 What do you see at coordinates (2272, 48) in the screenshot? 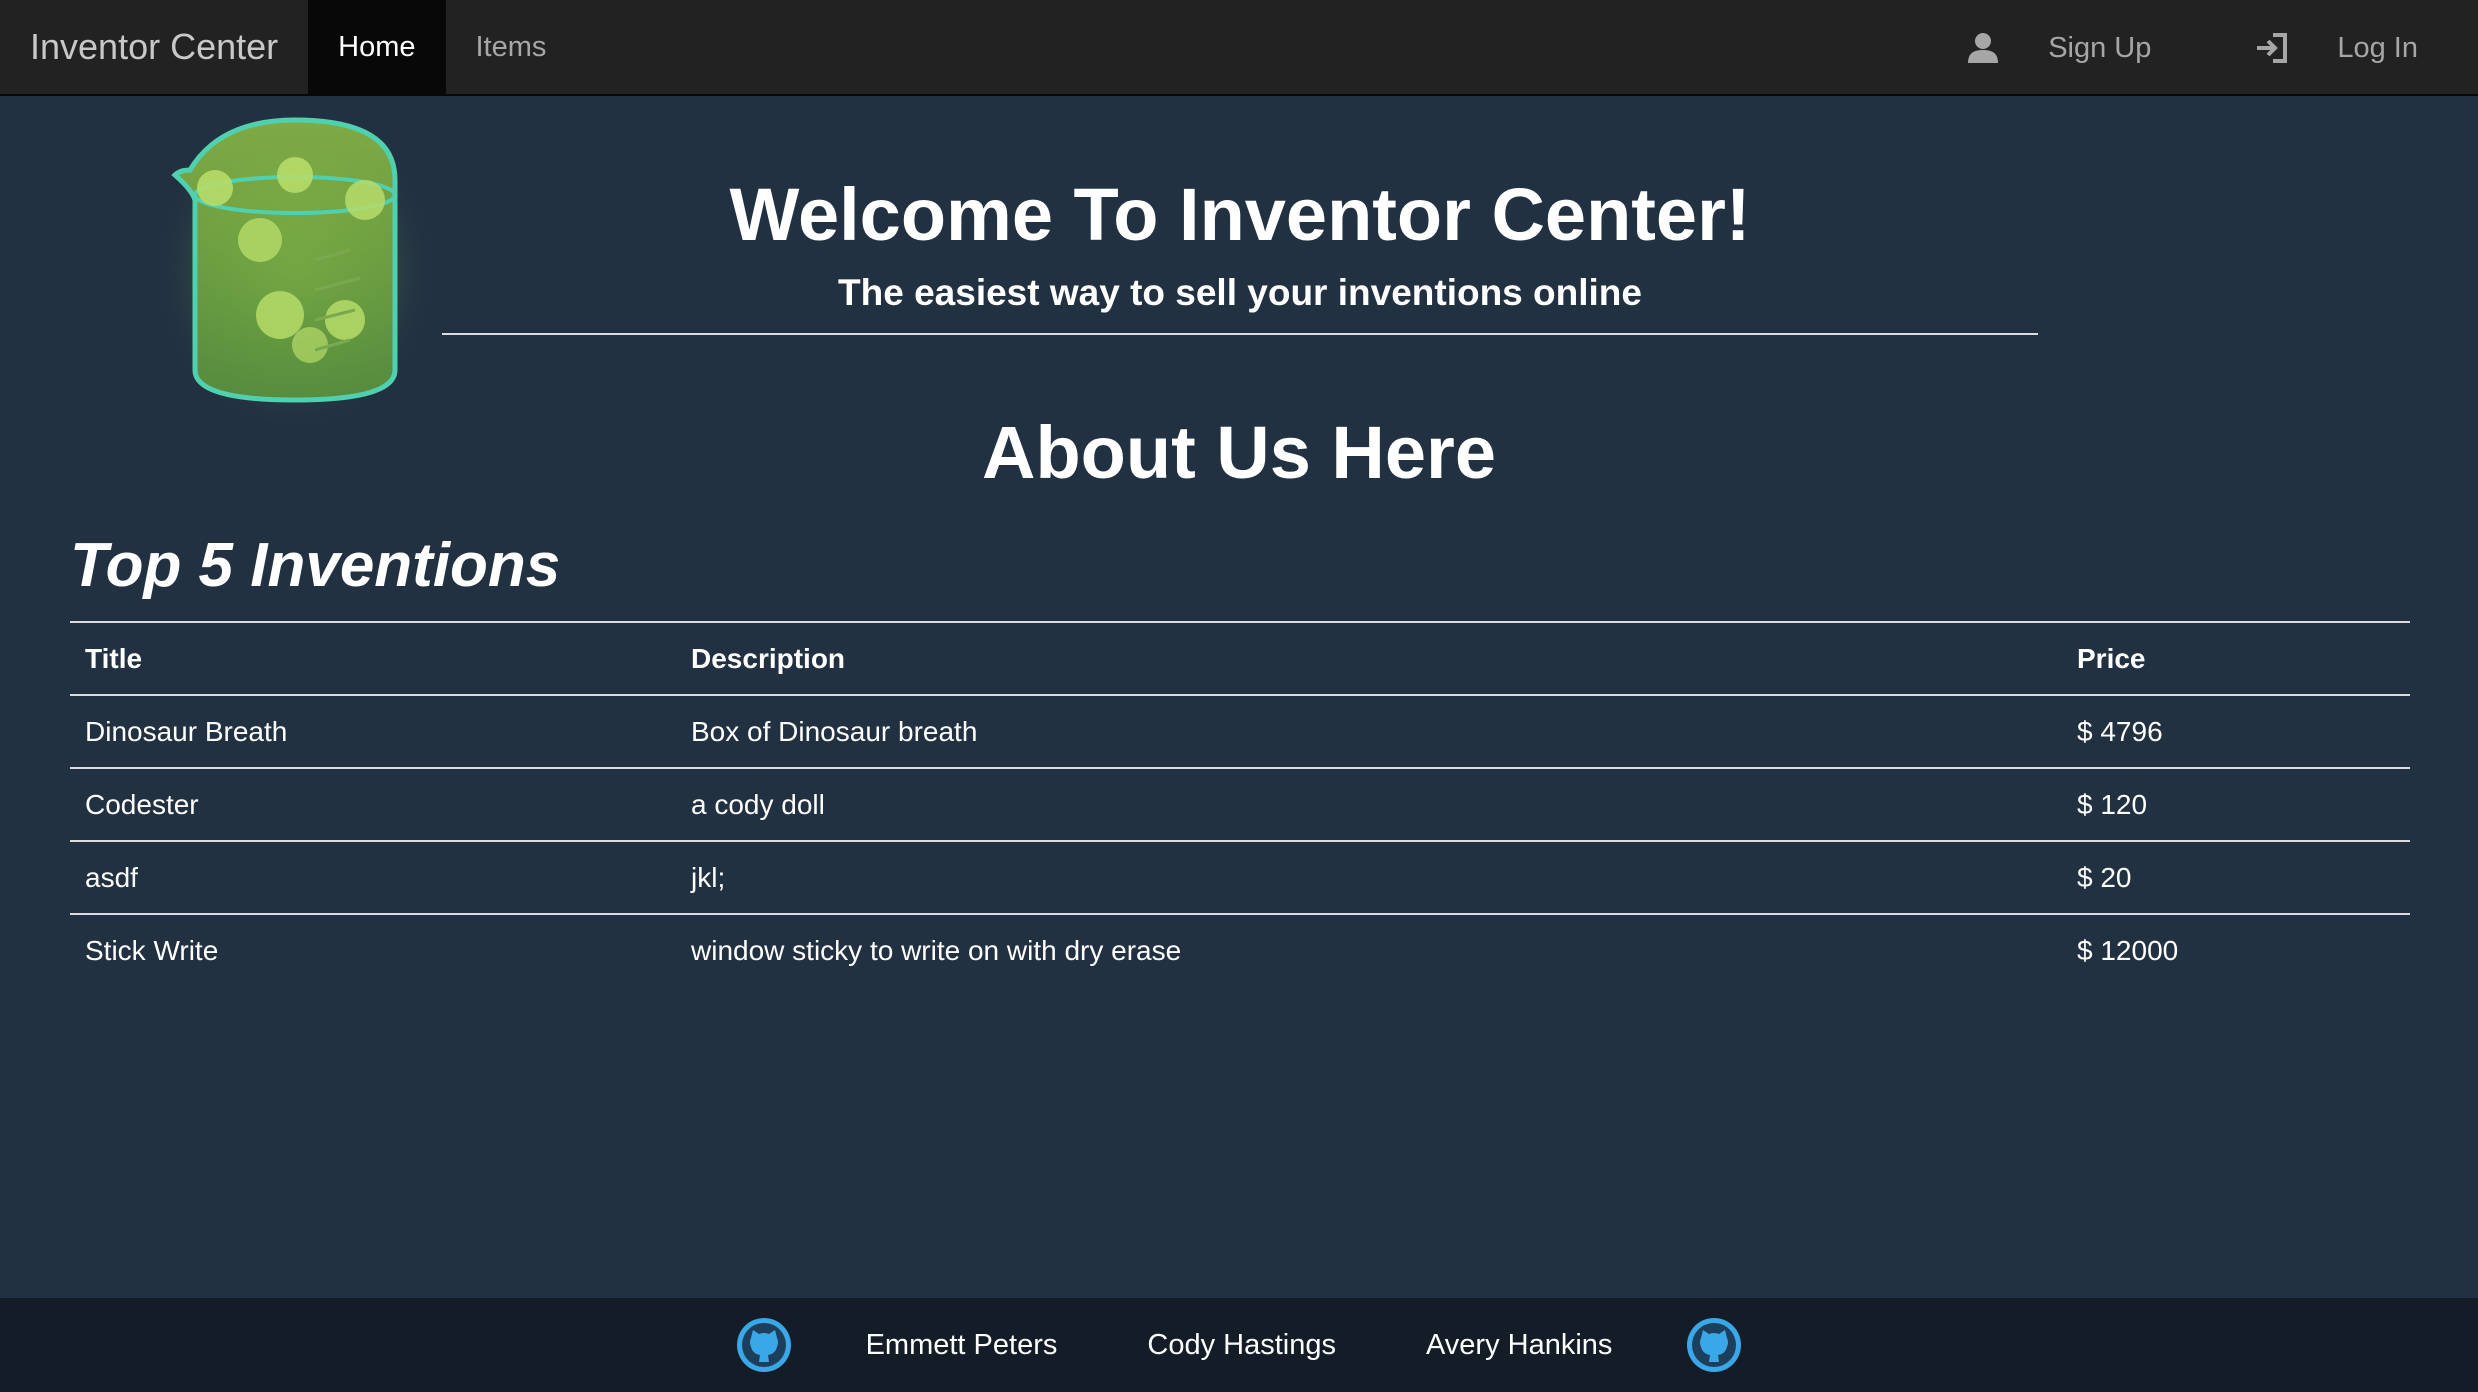
I see `log-in-icon` at bounding box center [2272, 48].